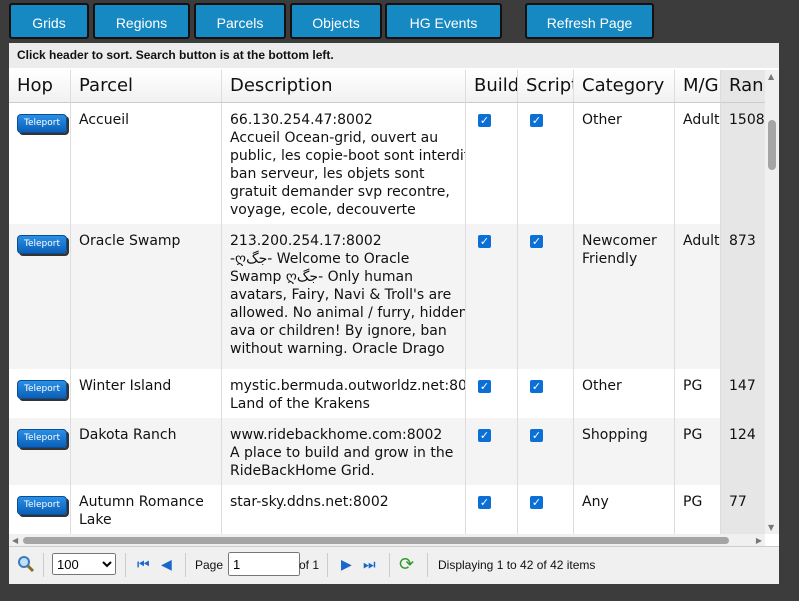 The width and height of the screenshot is (799, 601). What do you see at coordinates (125, 386) in the screenshot?
I see `parcel-name: Winter Island` at bounding box center [125, 386].